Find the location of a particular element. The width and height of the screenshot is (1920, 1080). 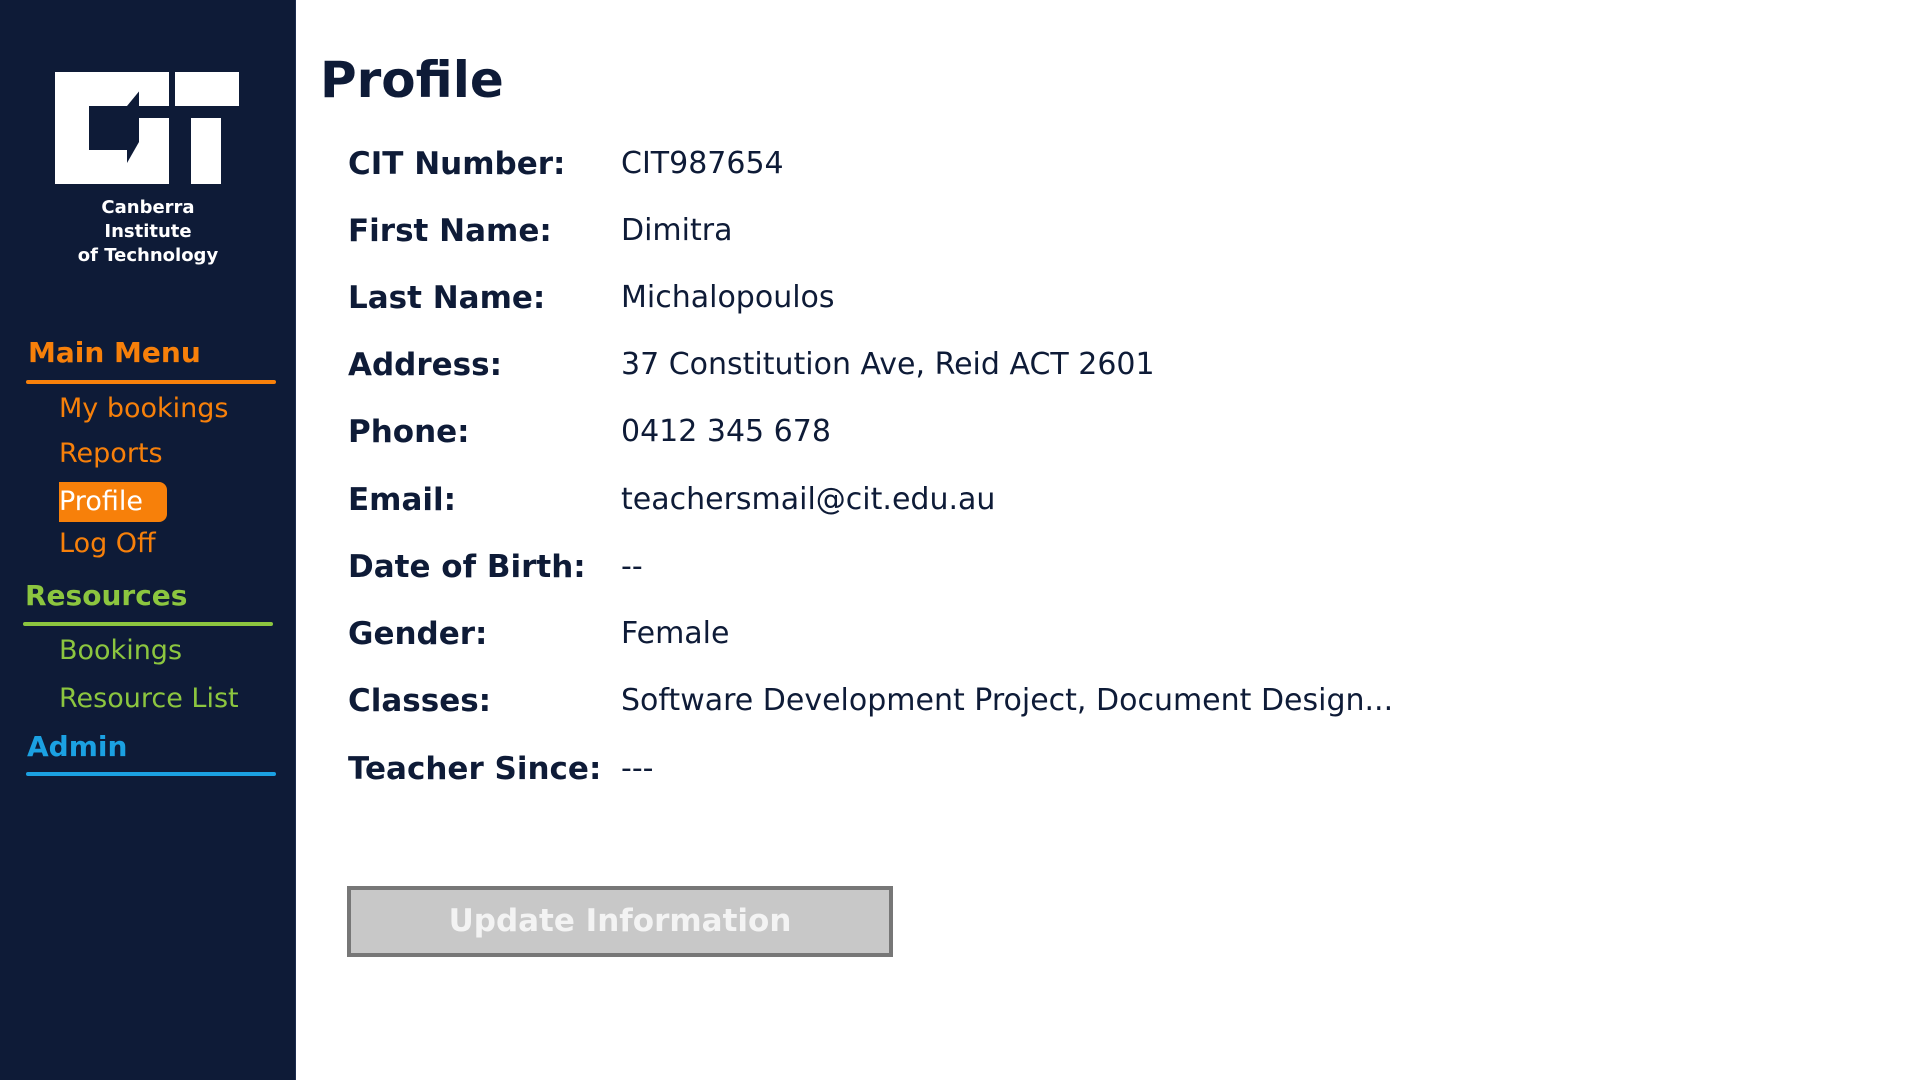

field-value: 0412 345 678 is located at coordinates (726, 431).